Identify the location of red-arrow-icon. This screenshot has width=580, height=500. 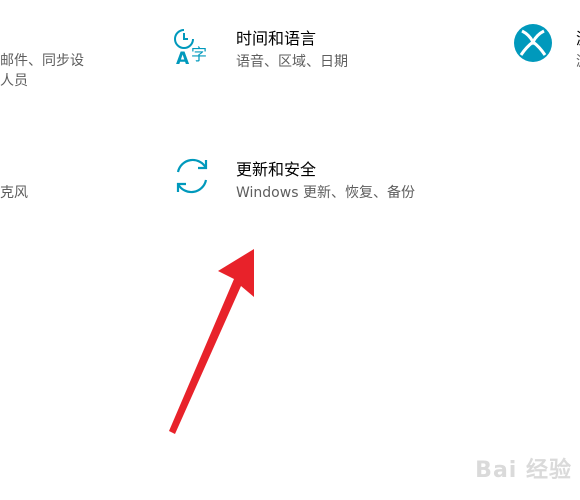
(211, 341).